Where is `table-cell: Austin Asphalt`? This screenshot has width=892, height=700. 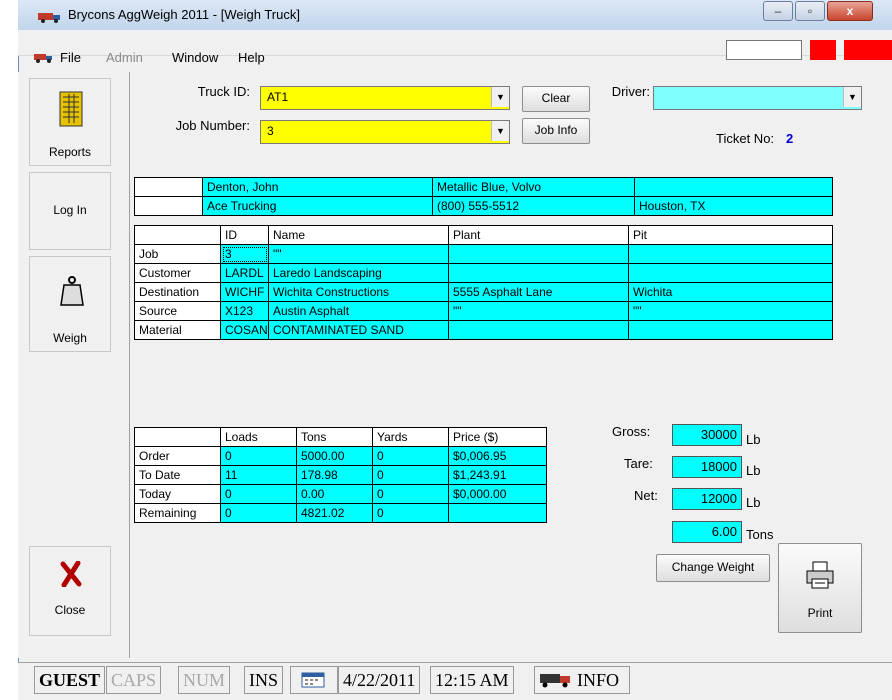 table-cell: Austin Asphalt is located at coordinates (358, 311).